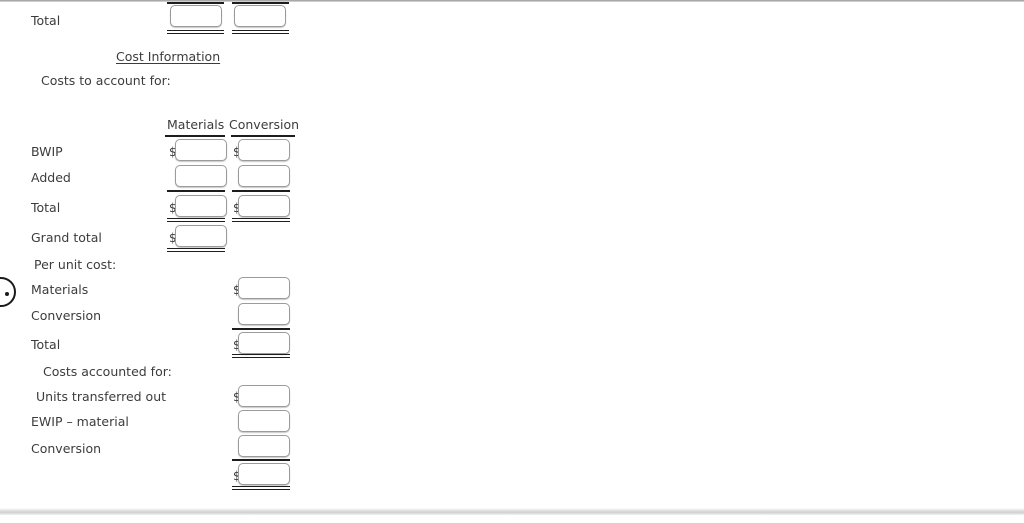 This screenshot has height=523, width=1024. Describe the element at coordinates (75, 264) in the screenshot. I see `per-unit-cost-label: Per unit cost:` at that location.